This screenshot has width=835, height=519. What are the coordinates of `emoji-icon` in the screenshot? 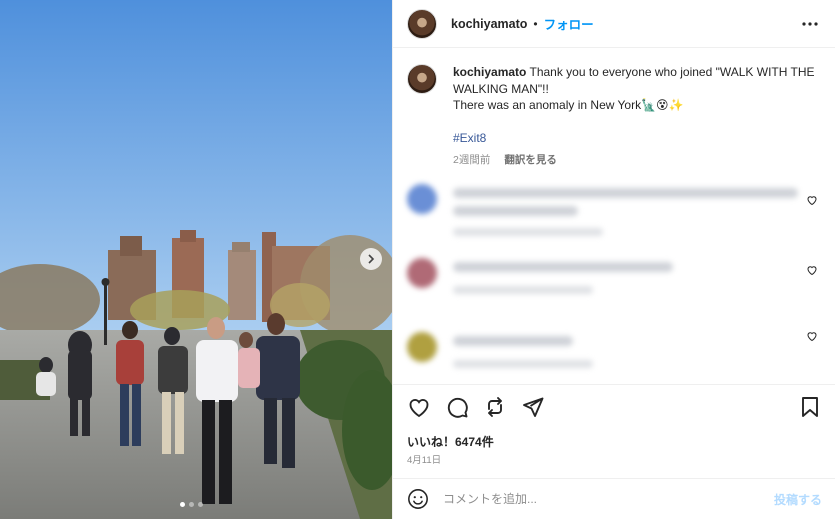 It's located at (418, 499).